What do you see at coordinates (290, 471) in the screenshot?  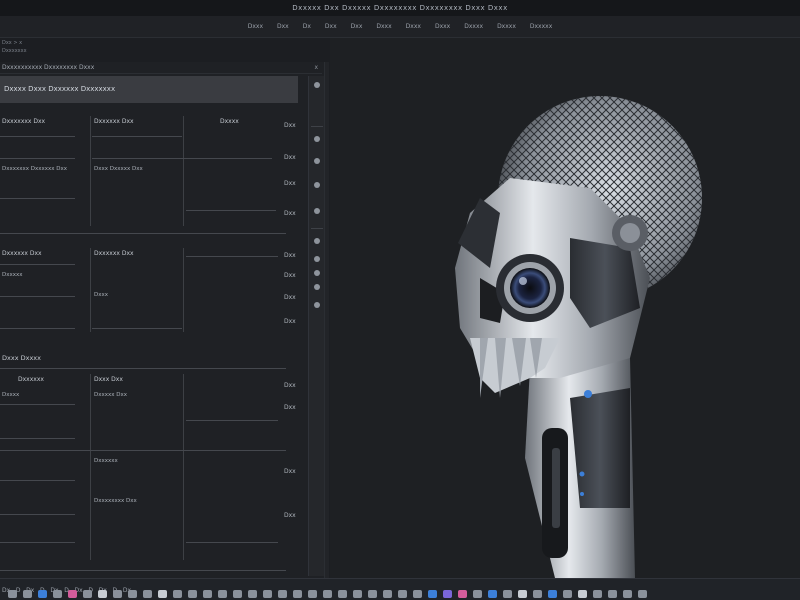 I see `section3-value-2: Dxx` at bounding box center [290, 471].